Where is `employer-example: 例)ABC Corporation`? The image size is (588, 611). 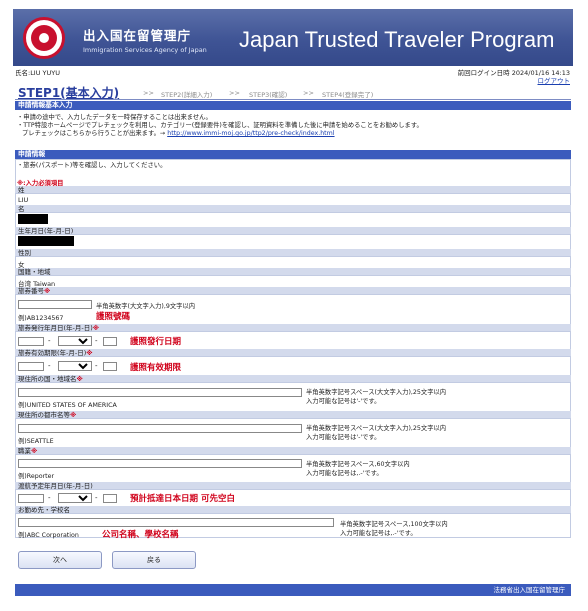
employer-example: 例)ABC Corporation is located at coordinates (48, 535).